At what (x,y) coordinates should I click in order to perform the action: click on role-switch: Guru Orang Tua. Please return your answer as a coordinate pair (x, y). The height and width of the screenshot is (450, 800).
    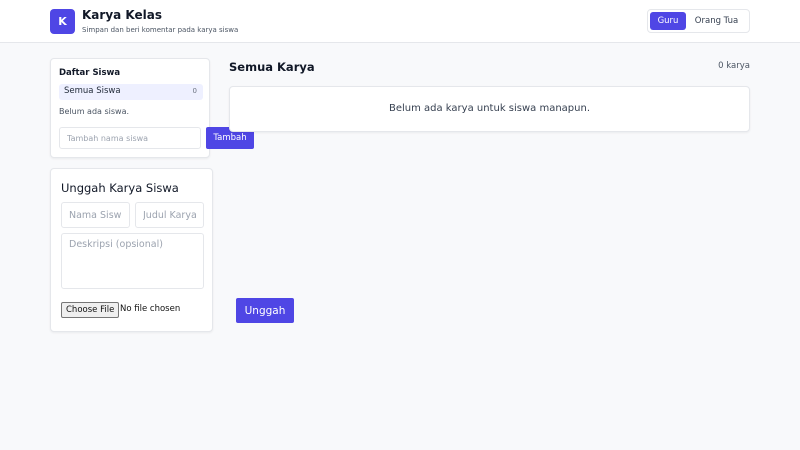
    Looking at the image, I should click on (698, 21).